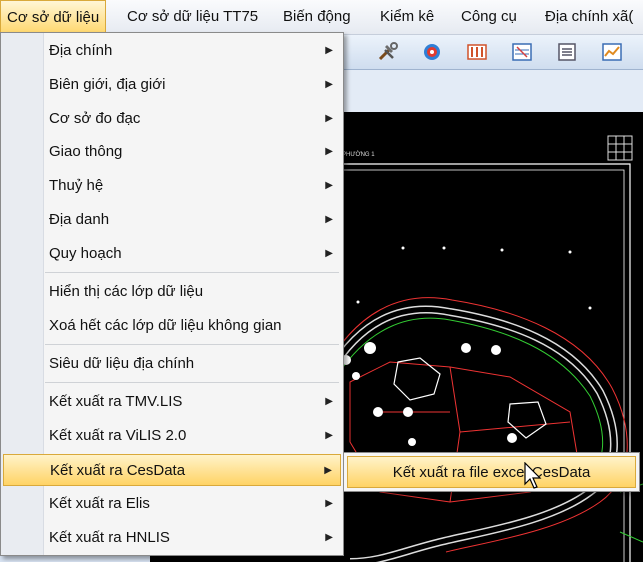  Describe the element at coordinates (86, 151) in the screenshot. I see `menu-item-label: Giao thông` at that location.